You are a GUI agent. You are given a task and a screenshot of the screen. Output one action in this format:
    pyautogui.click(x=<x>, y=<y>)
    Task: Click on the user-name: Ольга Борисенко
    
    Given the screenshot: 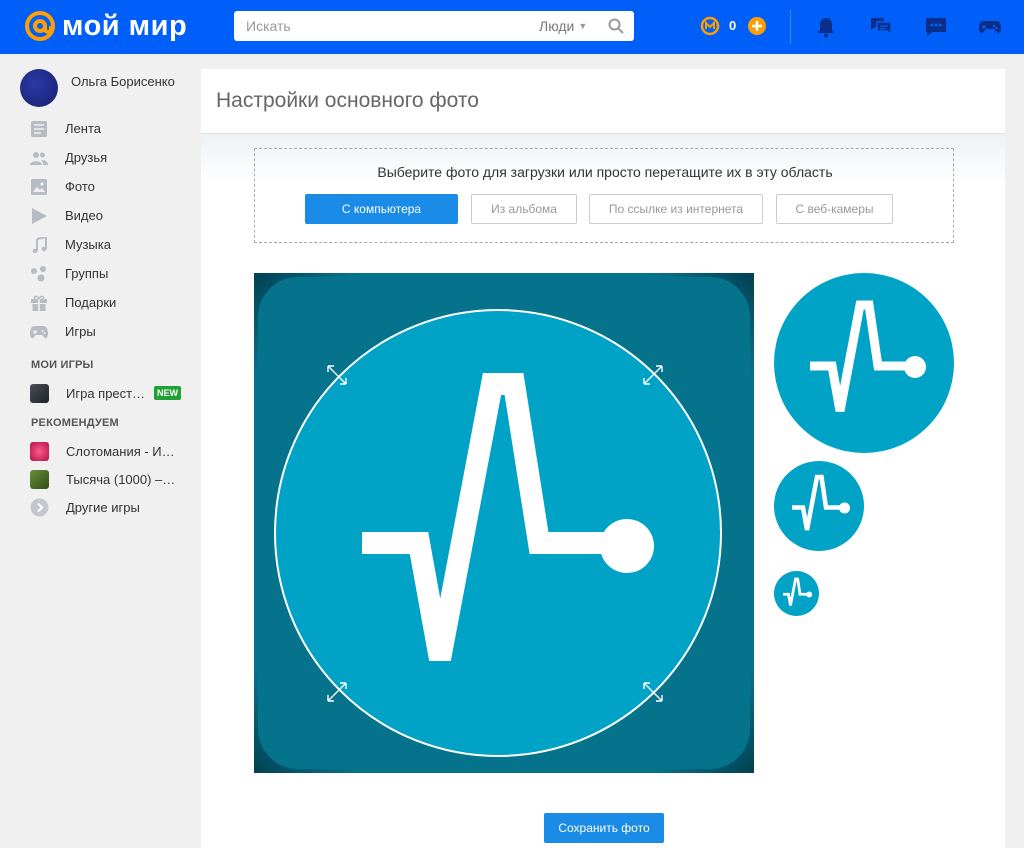 What is the action you would take?
    pyautogui.click(x=131, y=81)
    